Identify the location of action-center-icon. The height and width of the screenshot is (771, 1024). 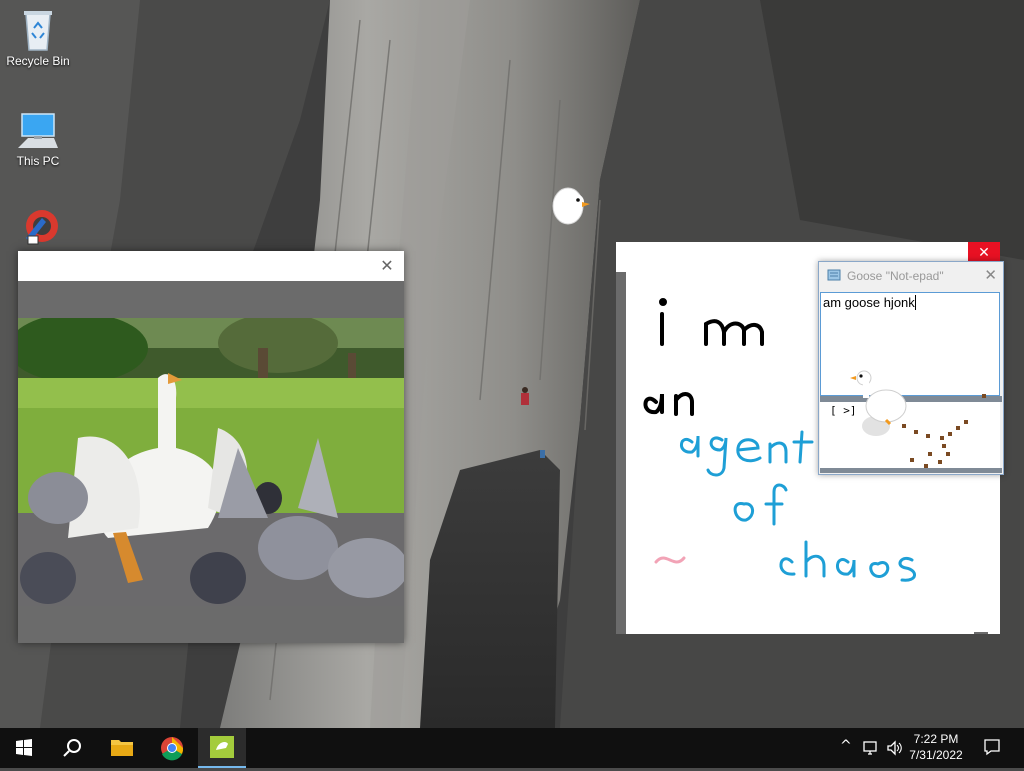
(992, 747).